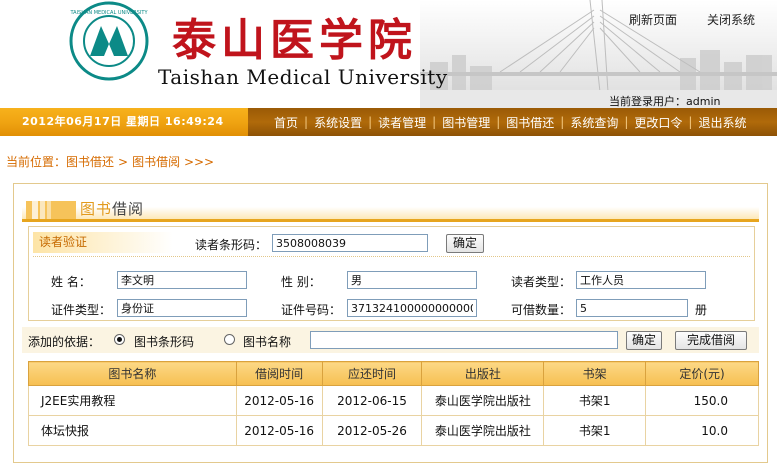 This screenshot has height=466, width=777. Describe the element at coordinates (124, 122) in the screenshot. I see `current-datetime: 2012年06月17日 星期日 16:49:24` at that location.